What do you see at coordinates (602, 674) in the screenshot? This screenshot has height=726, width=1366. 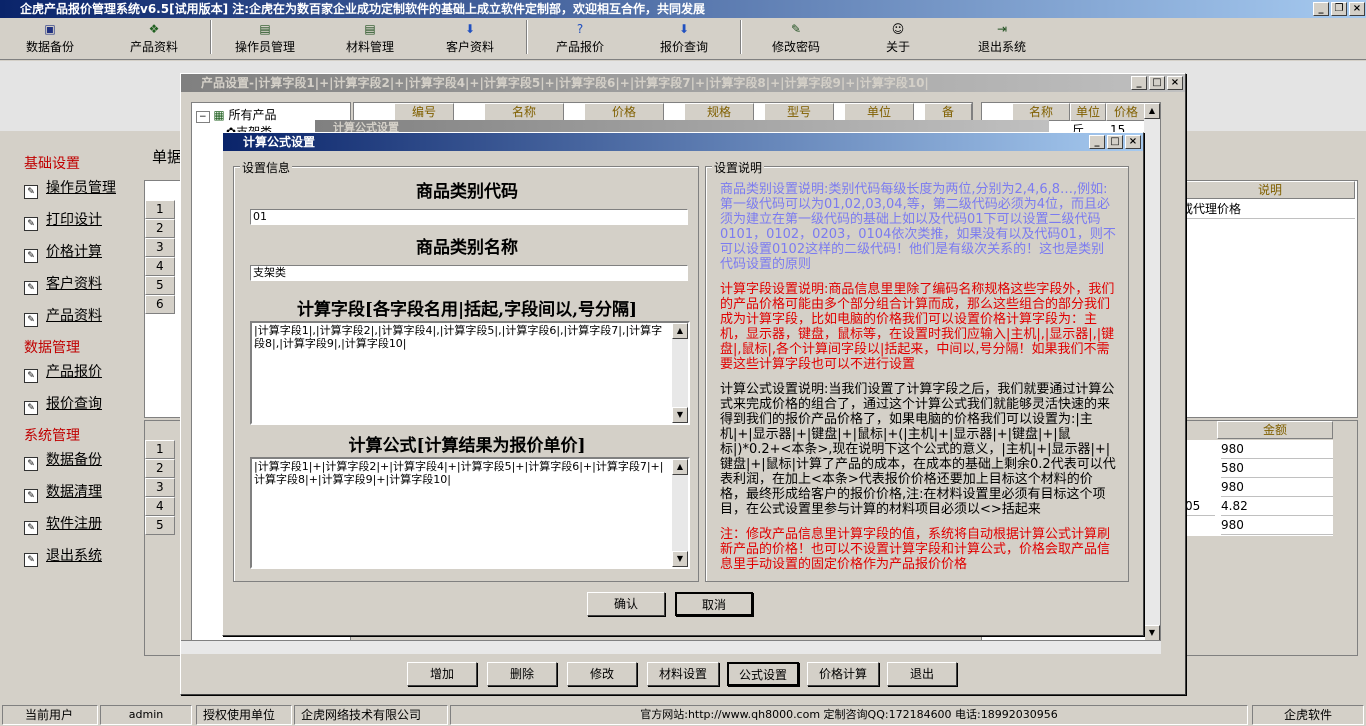 I see `edit-button: 修改` at bounding box center [602, 674].